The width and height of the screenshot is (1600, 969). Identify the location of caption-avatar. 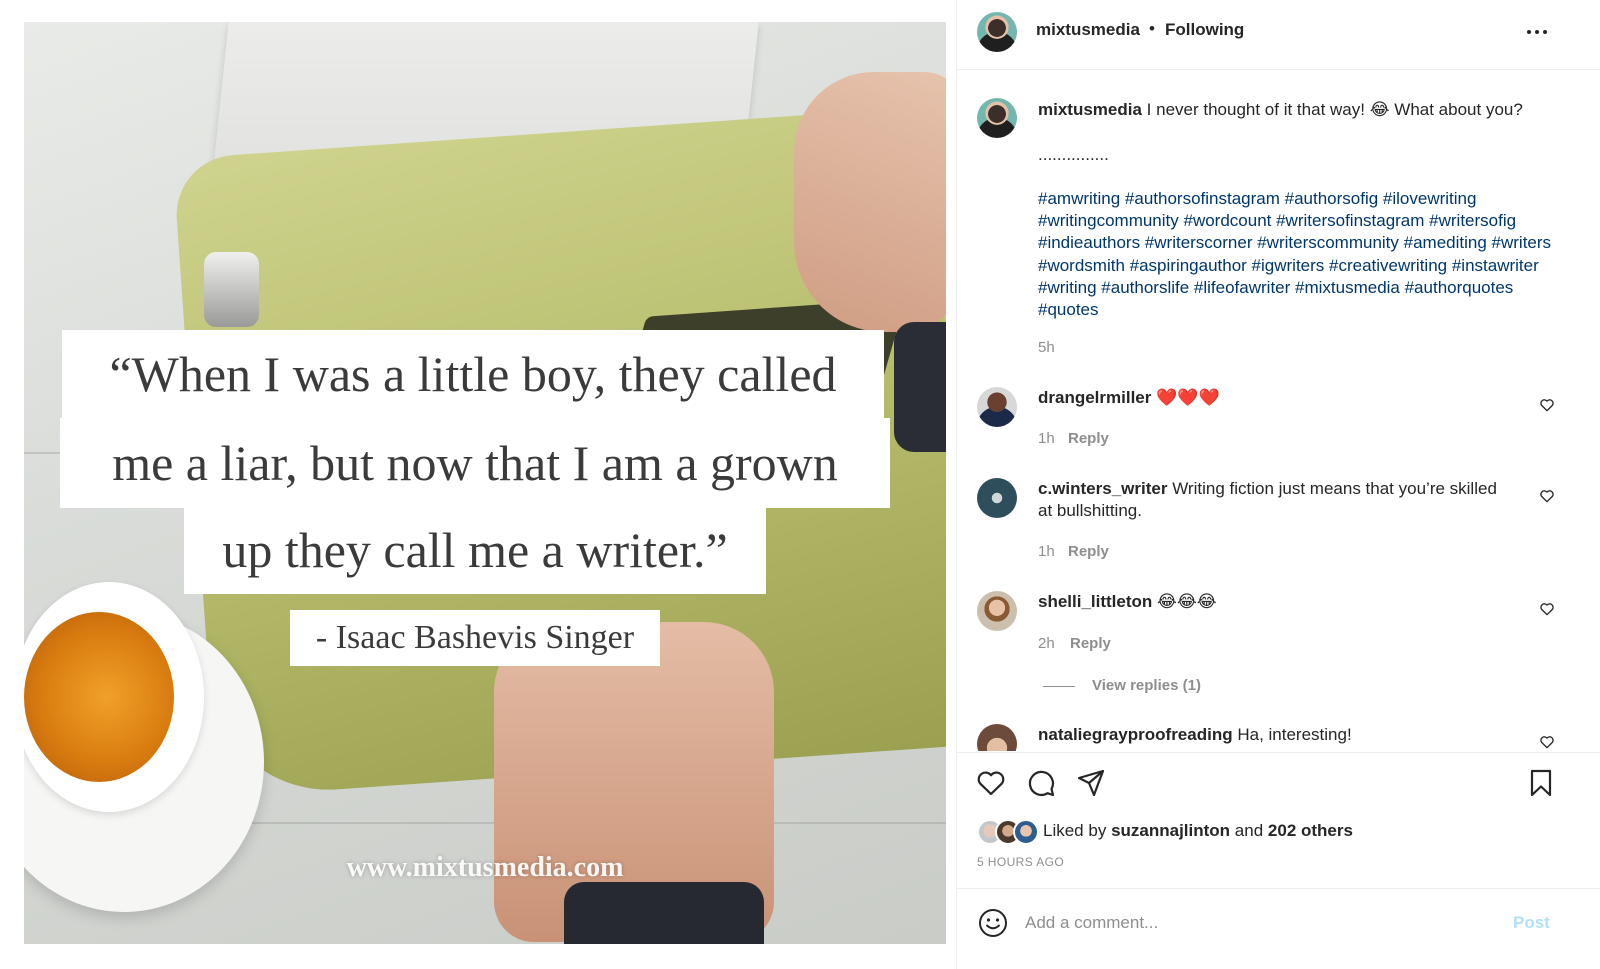
(997, 118).